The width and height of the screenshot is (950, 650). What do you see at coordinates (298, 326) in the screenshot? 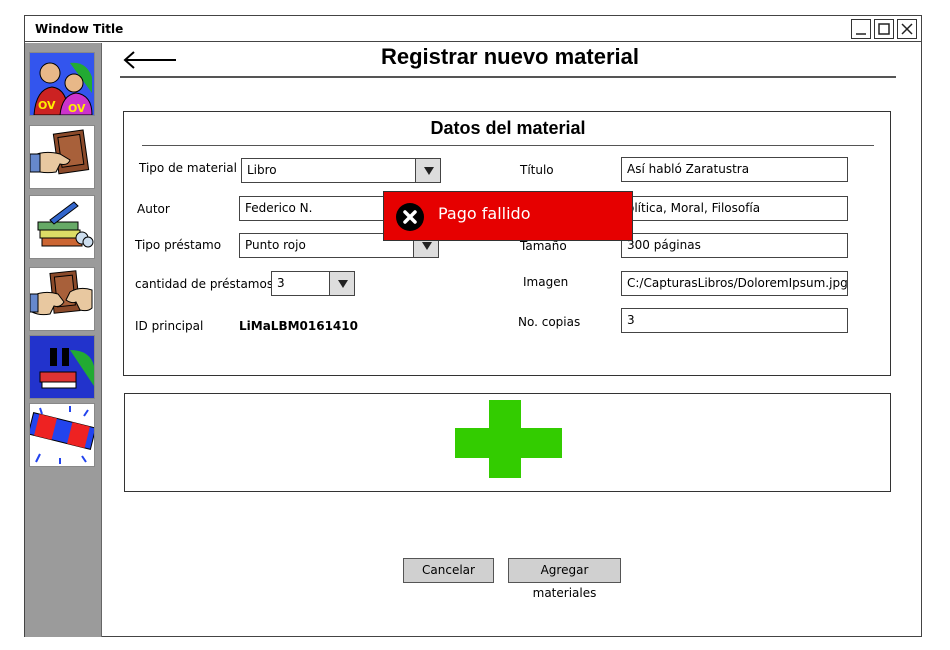
I see `id-principal-value: LiMaLBM0161410` at bounding box center [298, 326].